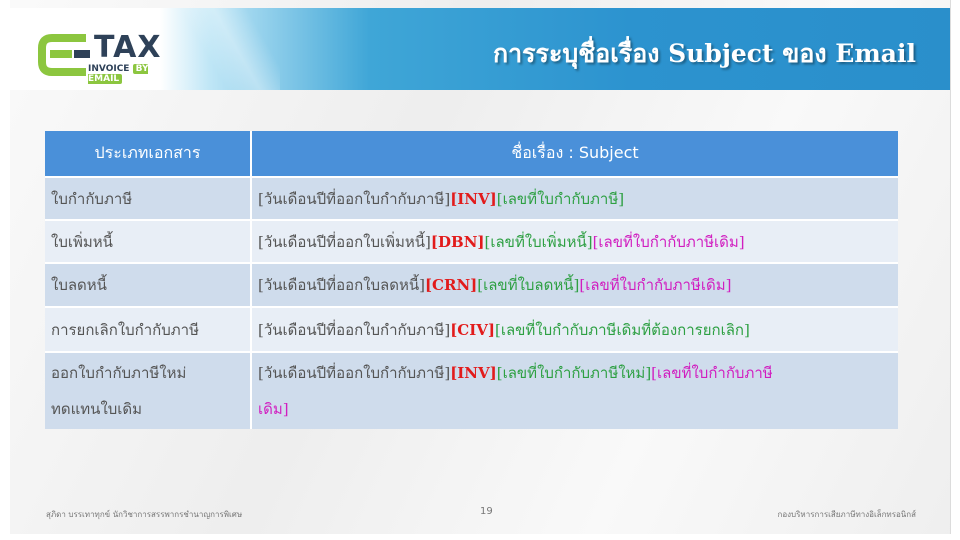 The height and width of the screenshot is (540, 960). I want to click on footer-department: กองบริหารการเสียภาษีทางอิเล็กทรอนิกส์, so click(847, 514).